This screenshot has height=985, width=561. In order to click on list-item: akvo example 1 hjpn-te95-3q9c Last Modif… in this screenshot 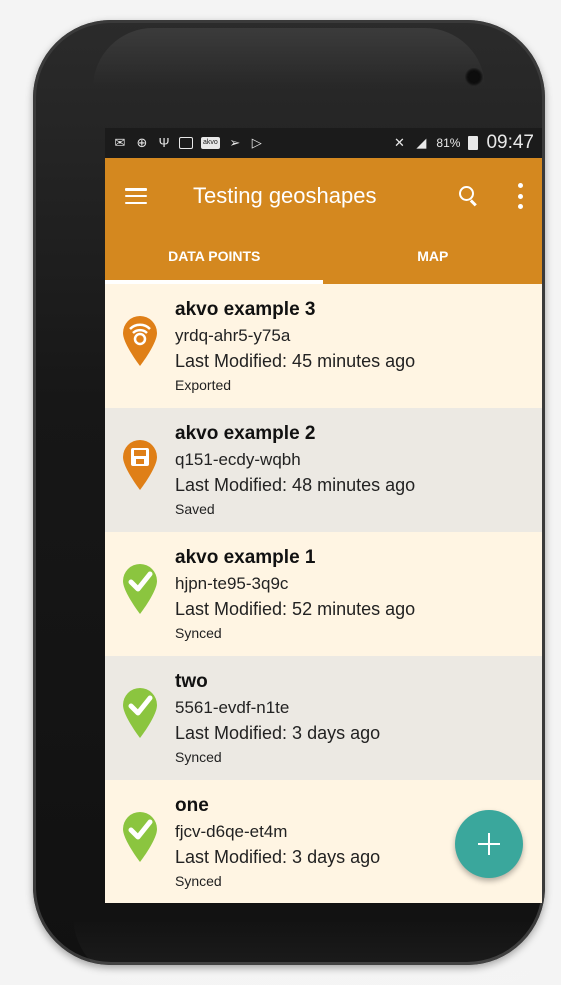, I will do `click(323, 594)`.